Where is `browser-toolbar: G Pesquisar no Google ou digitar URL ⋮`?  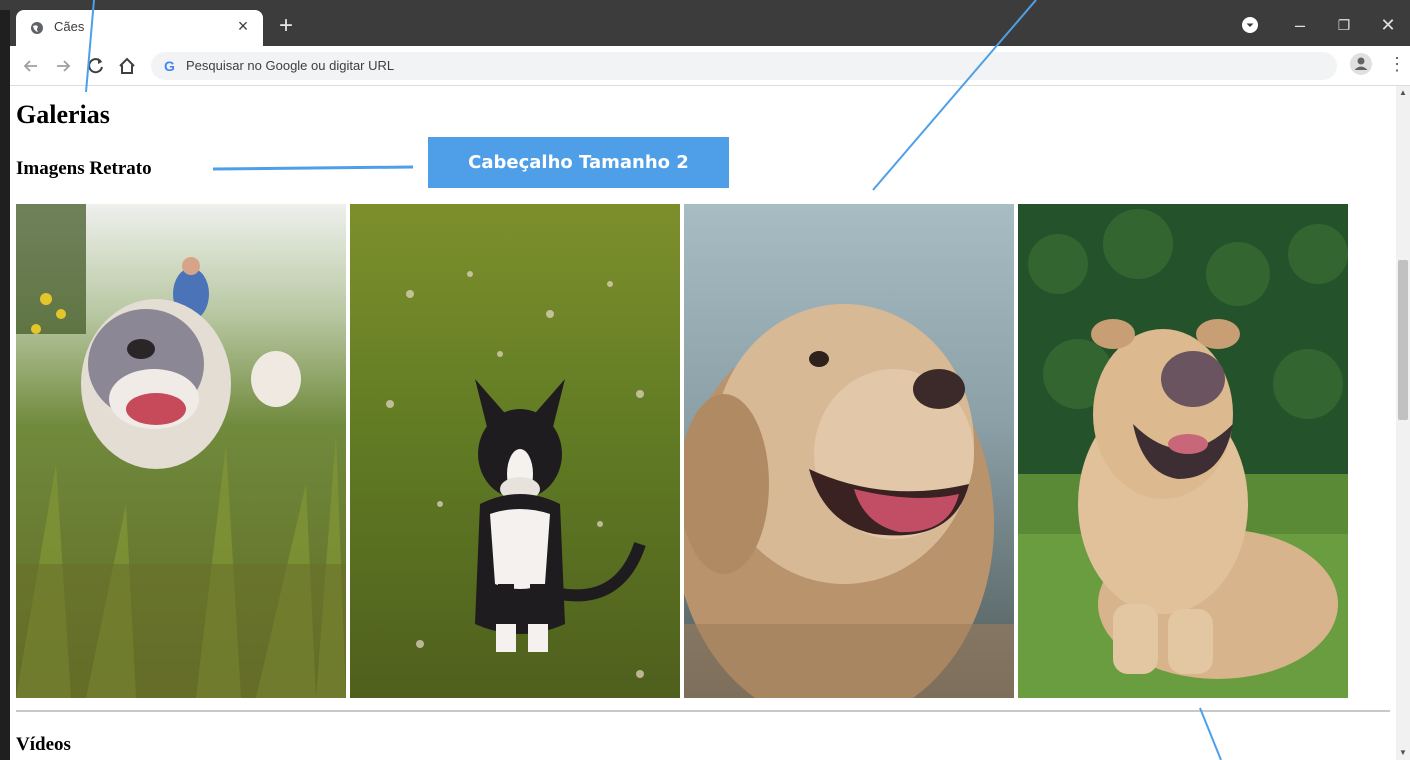 browser-toolbar: G Pesquisar no Google ou digitar URL ⋮ is located at coordinates (710, 66).